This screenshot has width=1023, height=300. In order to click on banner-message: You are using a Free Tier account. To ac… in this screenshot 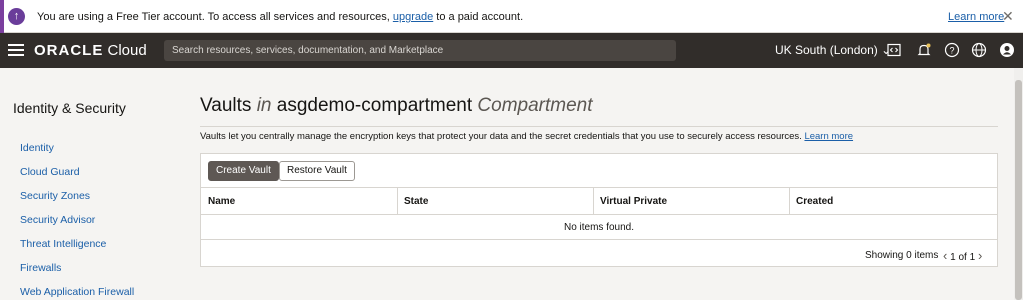, I will do `click(280, 17)`.